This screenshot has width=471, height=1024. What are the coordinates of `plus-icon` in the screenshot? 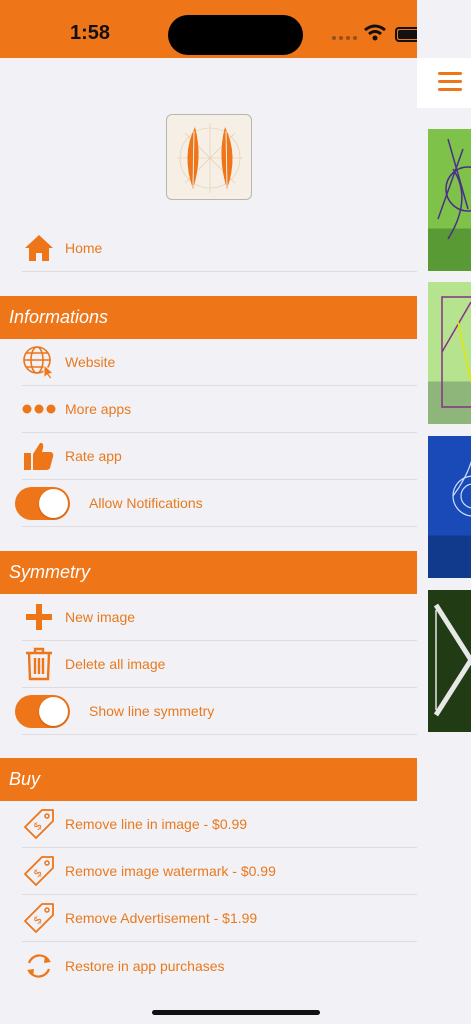 It's located at (39, 617).